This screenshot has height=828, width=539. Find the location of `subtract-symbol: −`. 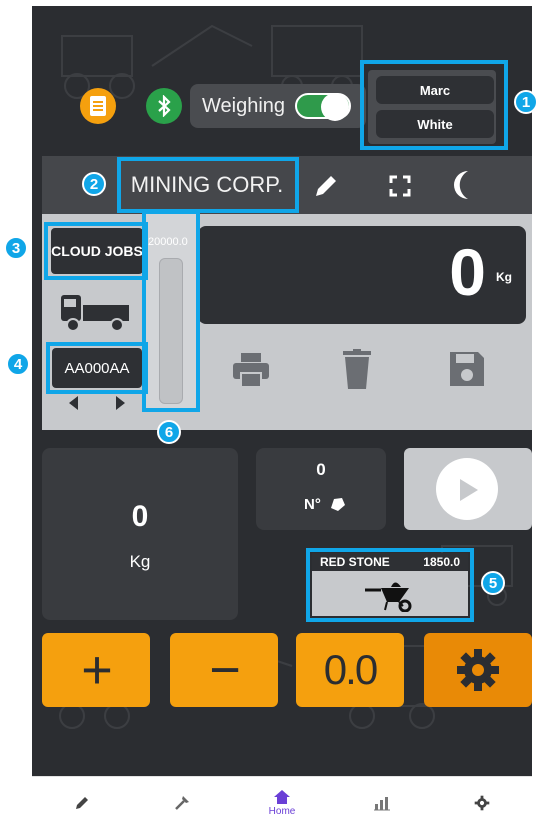

subtract-symbol: − is located at coordinates (225, 670).